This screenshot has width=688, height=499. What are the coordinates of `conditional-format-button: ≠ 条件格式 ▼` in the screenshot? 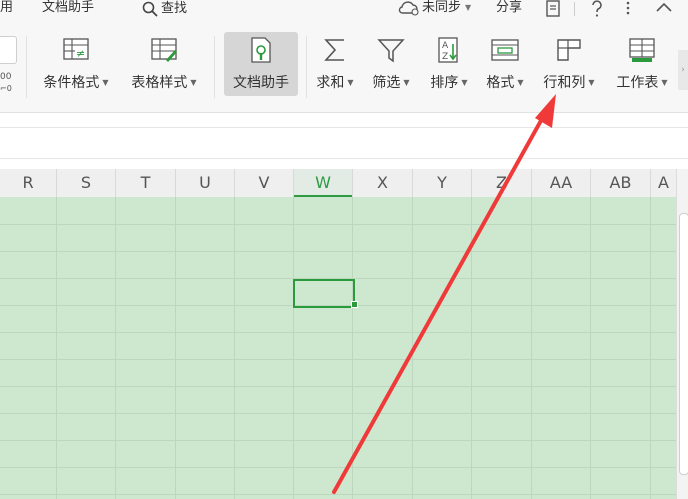 It's located at (76, 63).